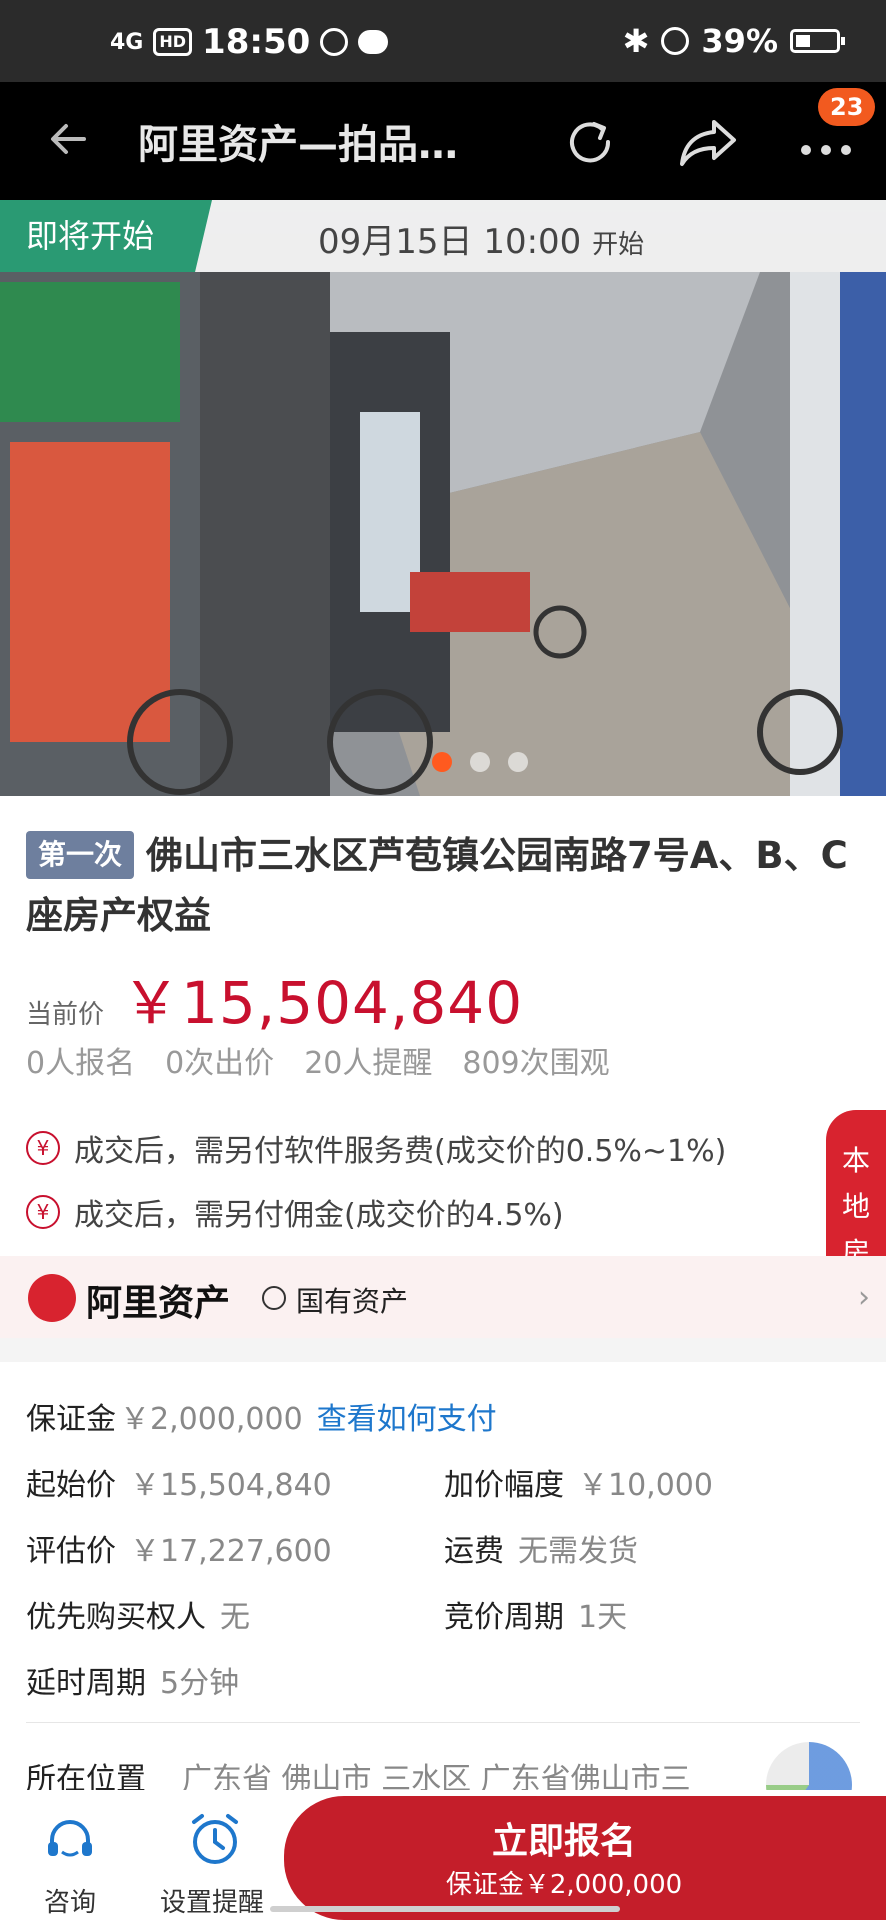 The height and width of the screenshot is (1920, 886). Describe the element at coordinates (708, 142) in the screenshot. I see `share-icon` at that location.